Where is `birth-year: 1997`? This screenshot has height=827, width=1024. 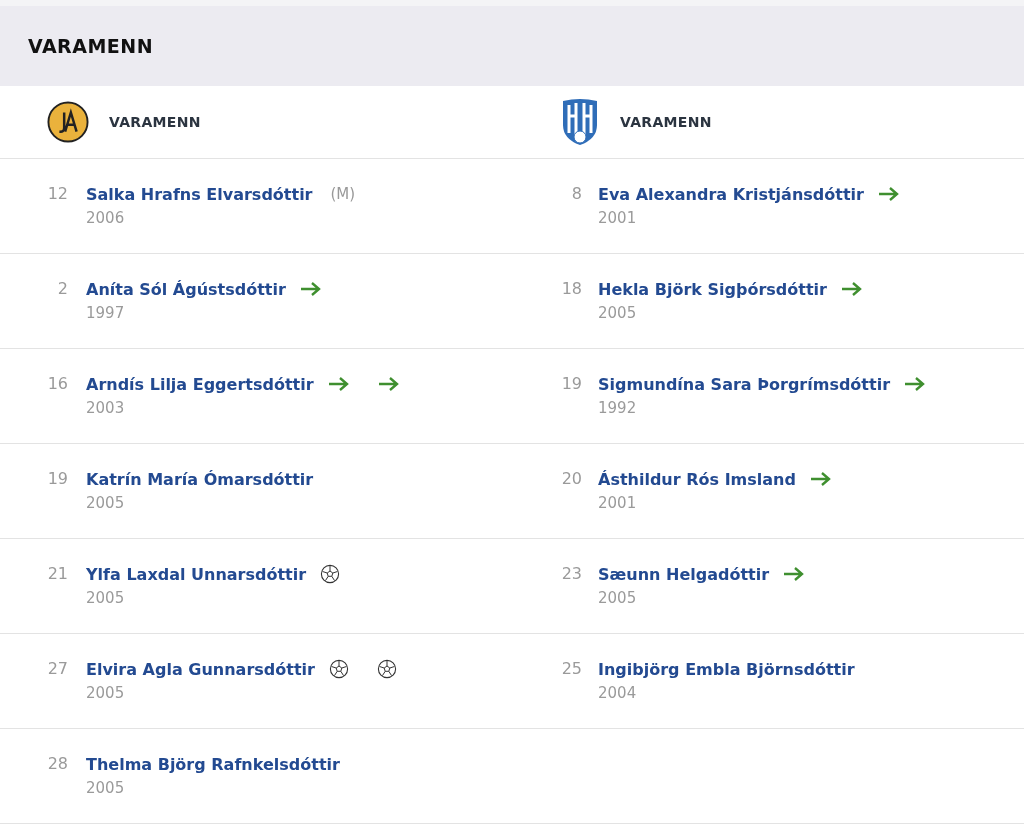
birth-year: 1997 is located at coordinates (106, 313).